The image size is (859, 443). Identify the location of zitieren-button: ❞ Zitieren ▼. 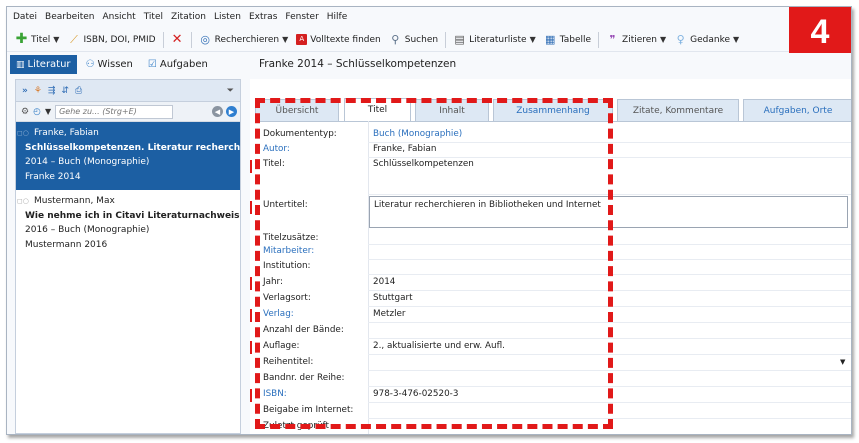
(636, 40).